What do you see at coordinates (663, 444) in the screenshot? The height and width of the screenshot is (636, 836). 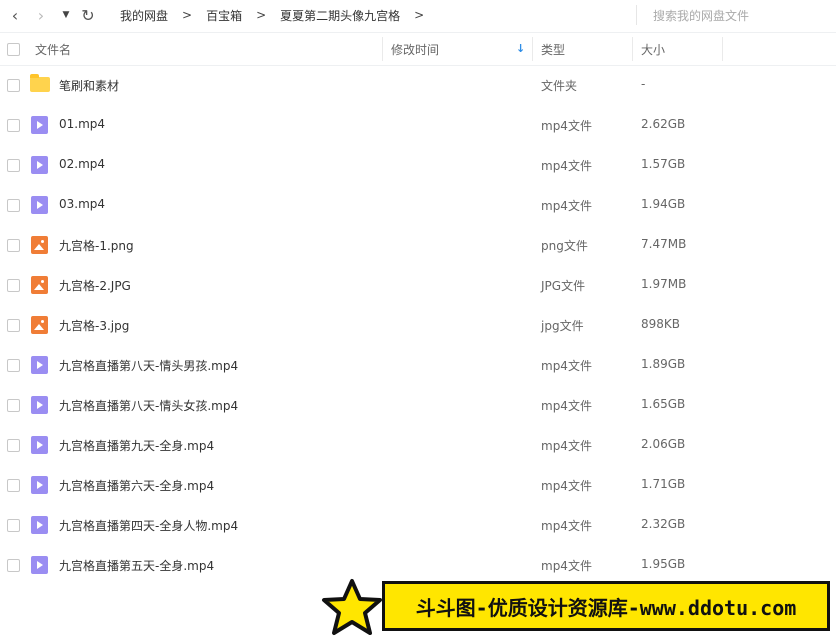 I see `file-size: 2.06GB` at bounding box center [663, 444].